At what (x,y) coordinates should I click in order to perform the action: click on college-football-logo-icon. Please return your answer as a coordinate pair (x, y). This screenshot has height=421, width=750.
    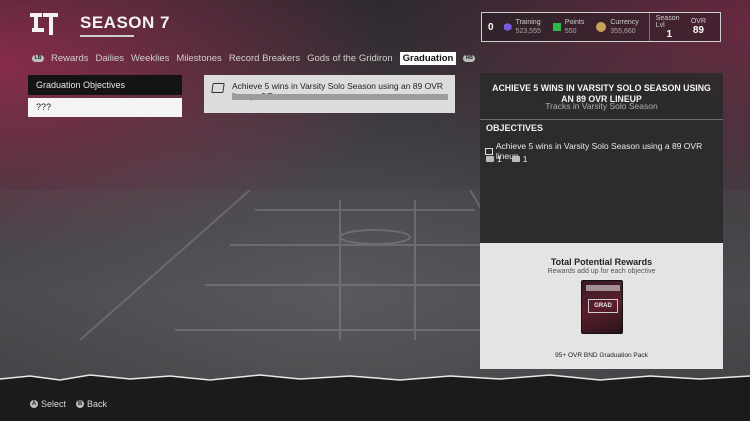
    Looking at the image, I should click on (44, 24).